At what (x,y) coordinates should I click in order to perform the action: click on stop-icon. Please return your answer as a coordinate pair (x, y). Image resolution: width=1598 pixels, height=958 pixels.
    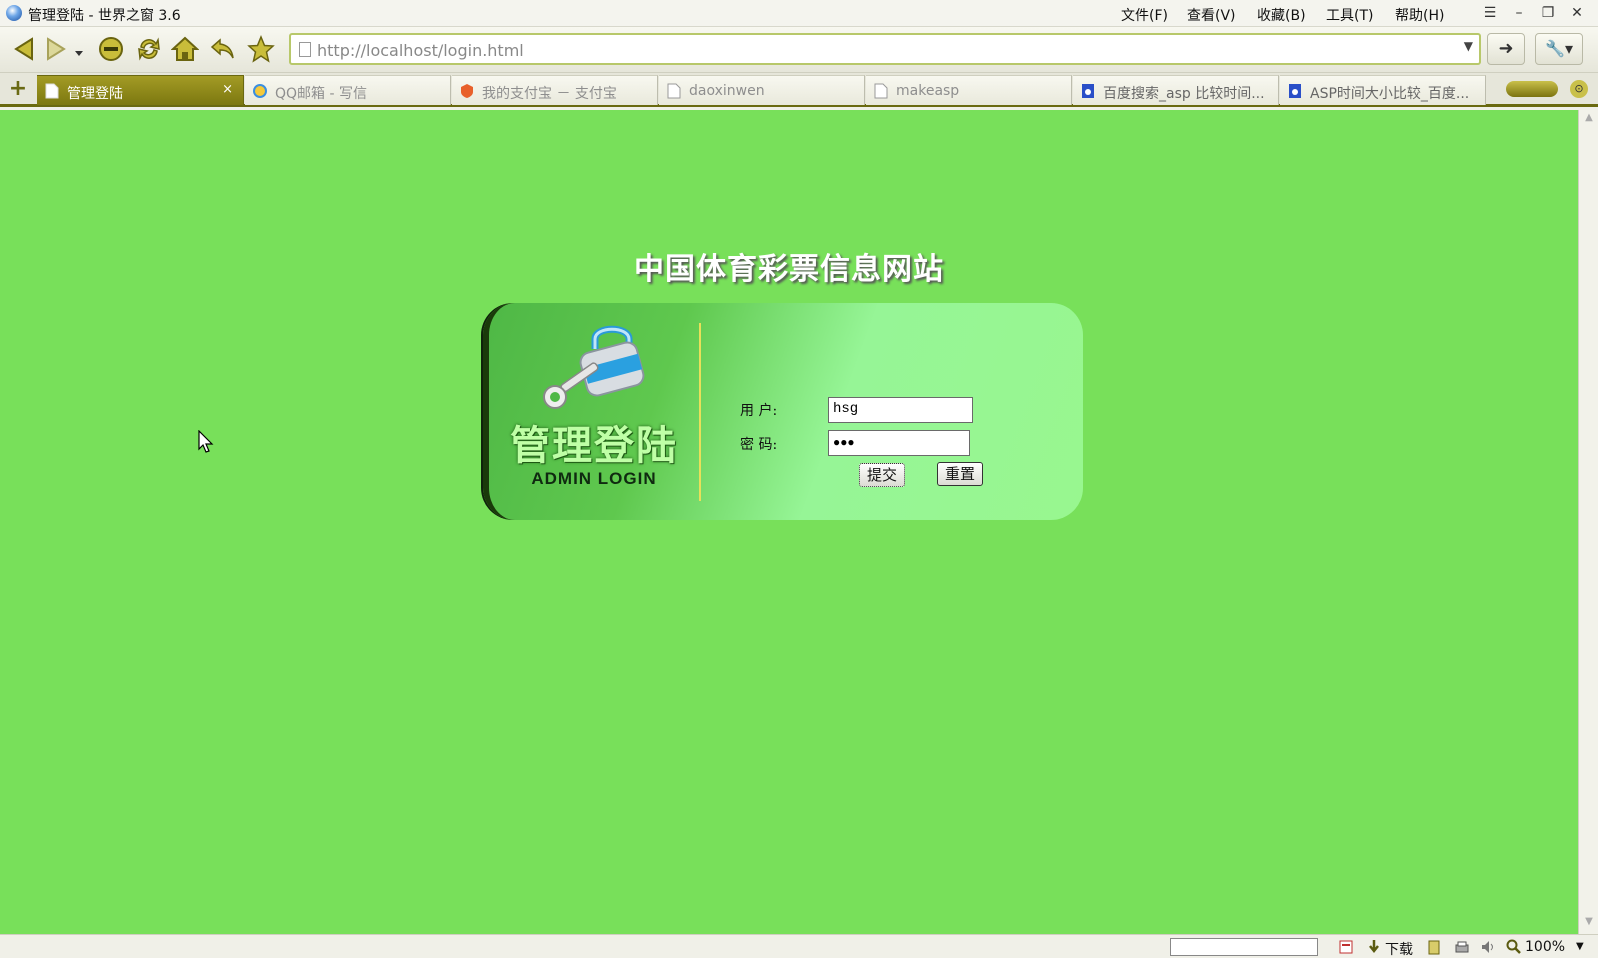
    Looking at the image, I should click on (111, 49).